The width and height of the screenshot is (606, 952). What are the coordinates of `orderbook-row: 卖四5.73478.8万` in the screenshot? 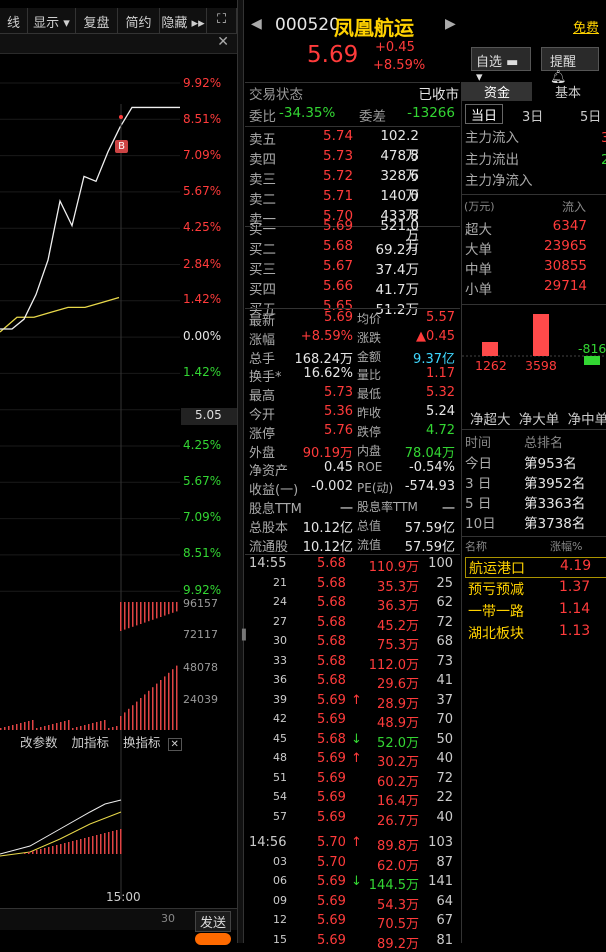 It's located at (354, 158).